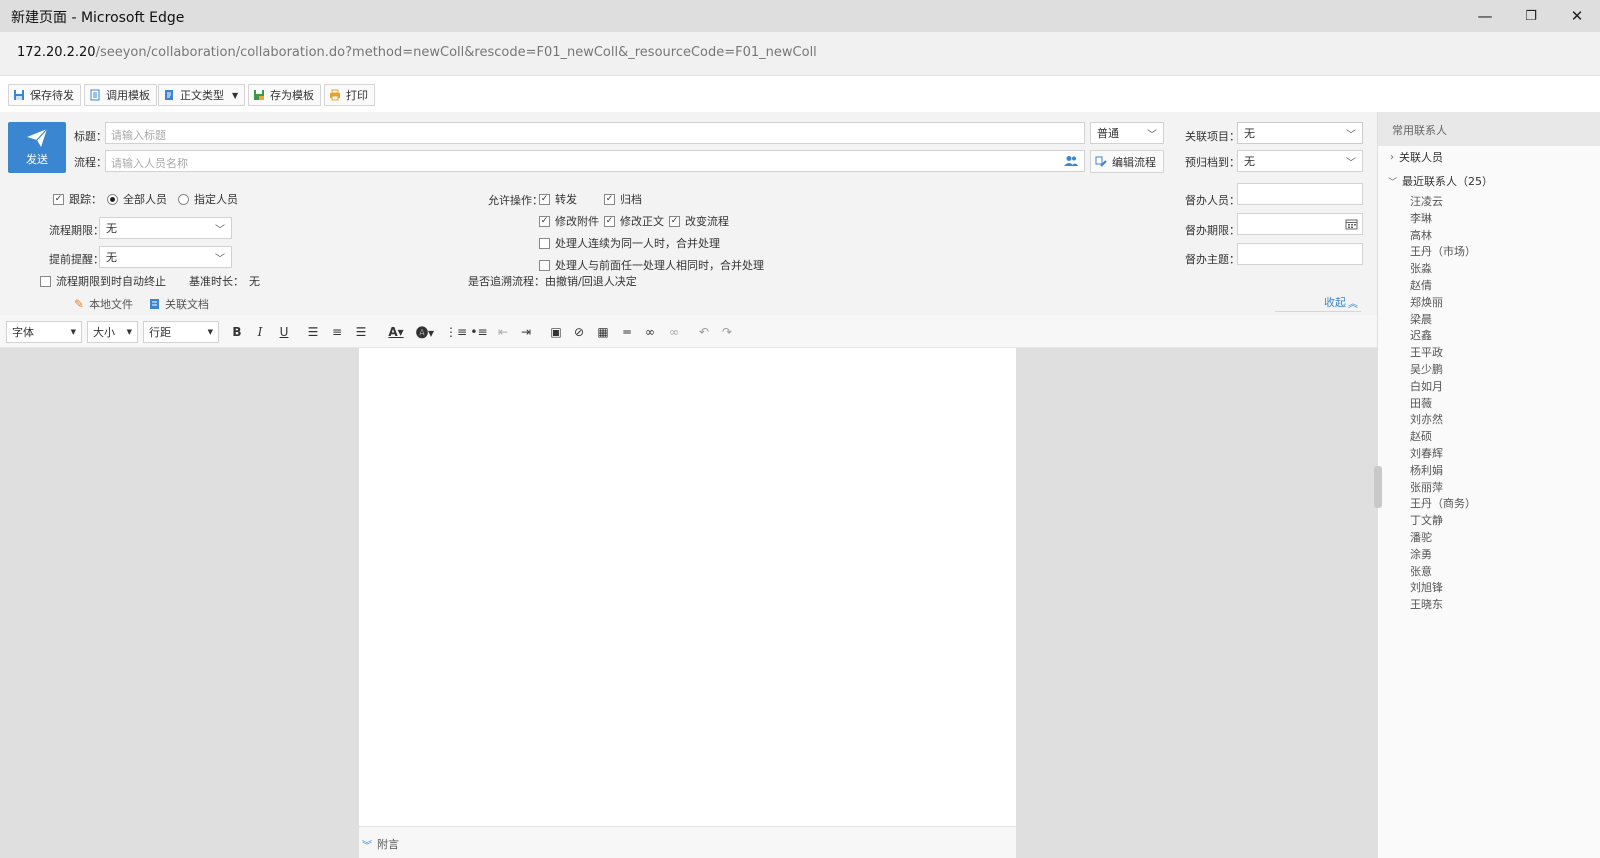 The width and height of the screenshot is (1600, 858). What do you see at coordinates (609, 221) in the screenshot?
I see `op-modify-body-checkbox: ✓` at bounding box center [609, 221].